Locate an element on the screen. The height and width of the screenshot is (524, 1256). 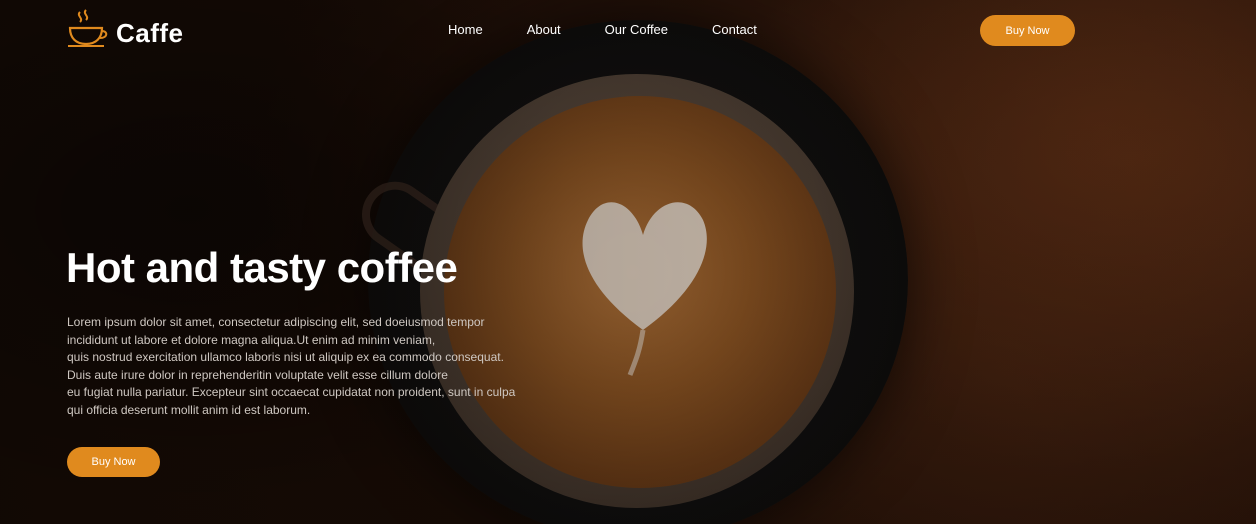
header-buy-now-button: Buy Now is located at coordinates (1027, 30).